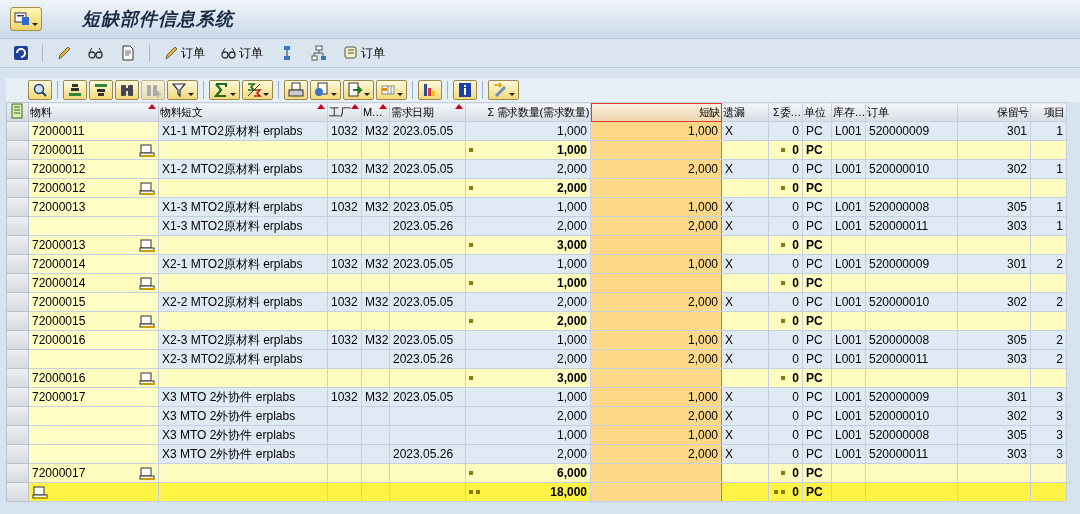  What do you see at coordinates (427, 112) in the screenshot?
I see `column-header: 需求日期` at bounding box center [427, 112].